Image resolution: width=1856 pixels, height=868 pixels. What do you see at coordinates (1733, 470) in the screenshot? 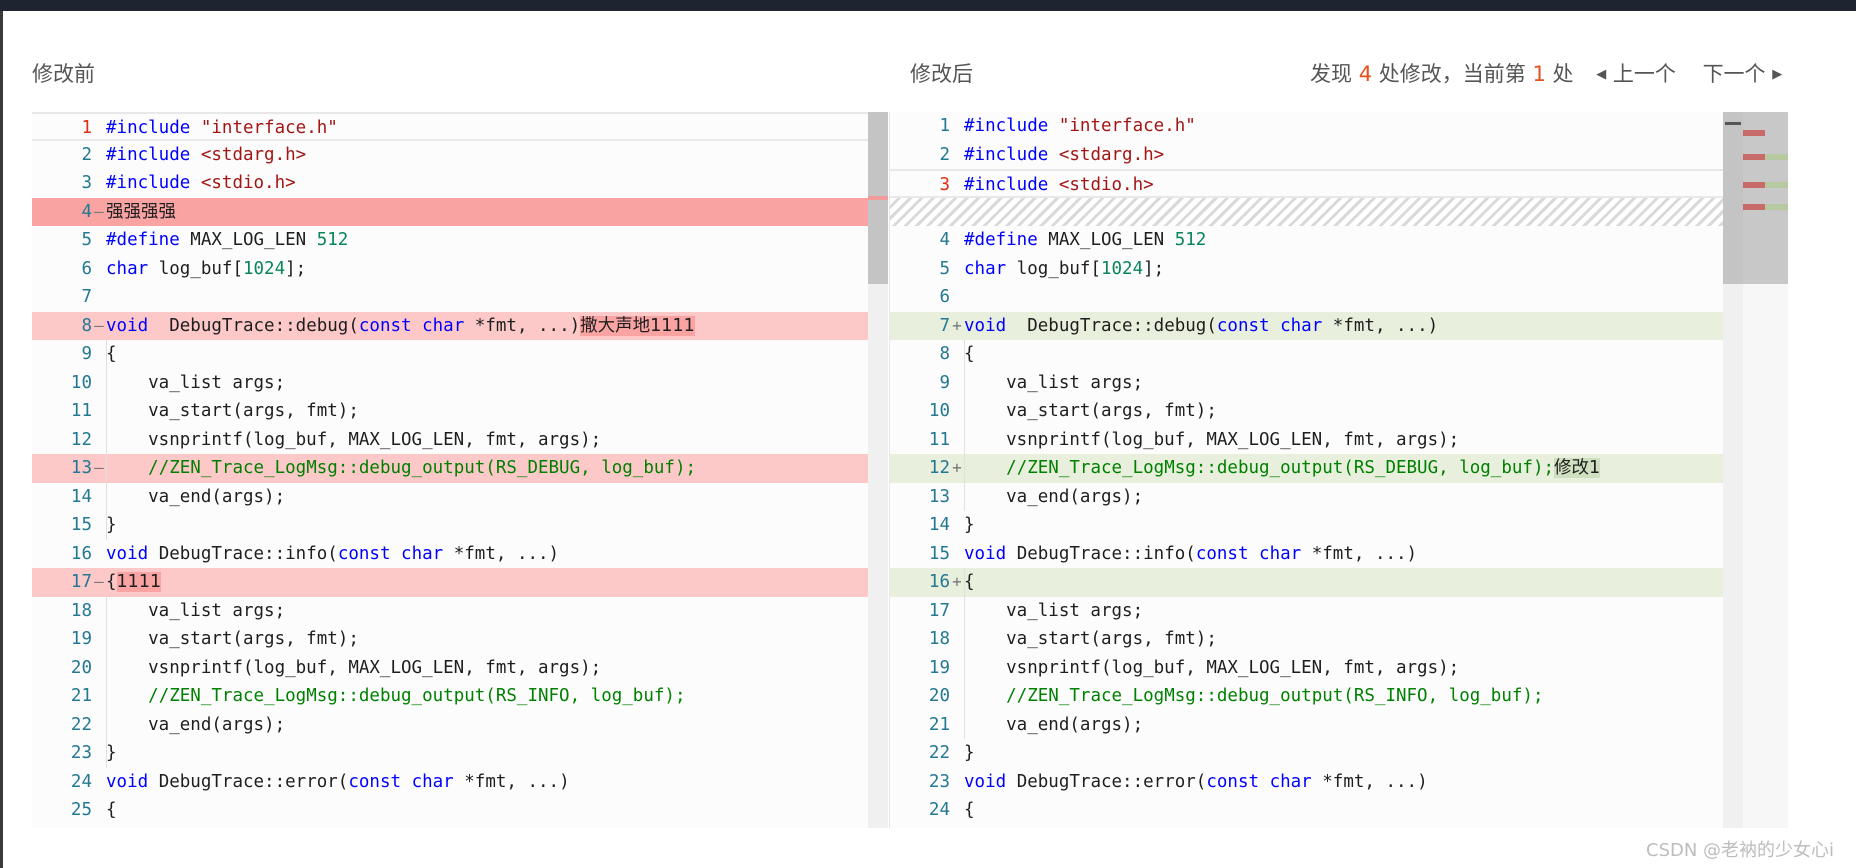
I see `modified-editor-scrollbar` at bounding box center [1733, 470].